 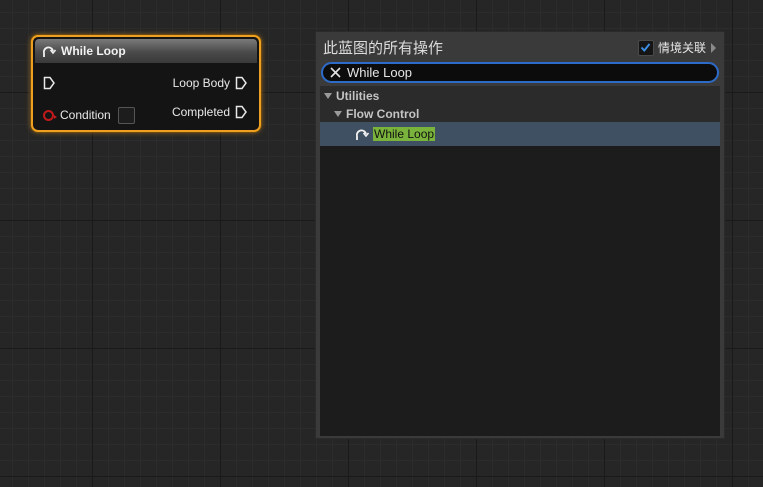 What do you see at coordinates (517, 72) in the screenshot?
I see `search-input` at bounding box center [517, 72].